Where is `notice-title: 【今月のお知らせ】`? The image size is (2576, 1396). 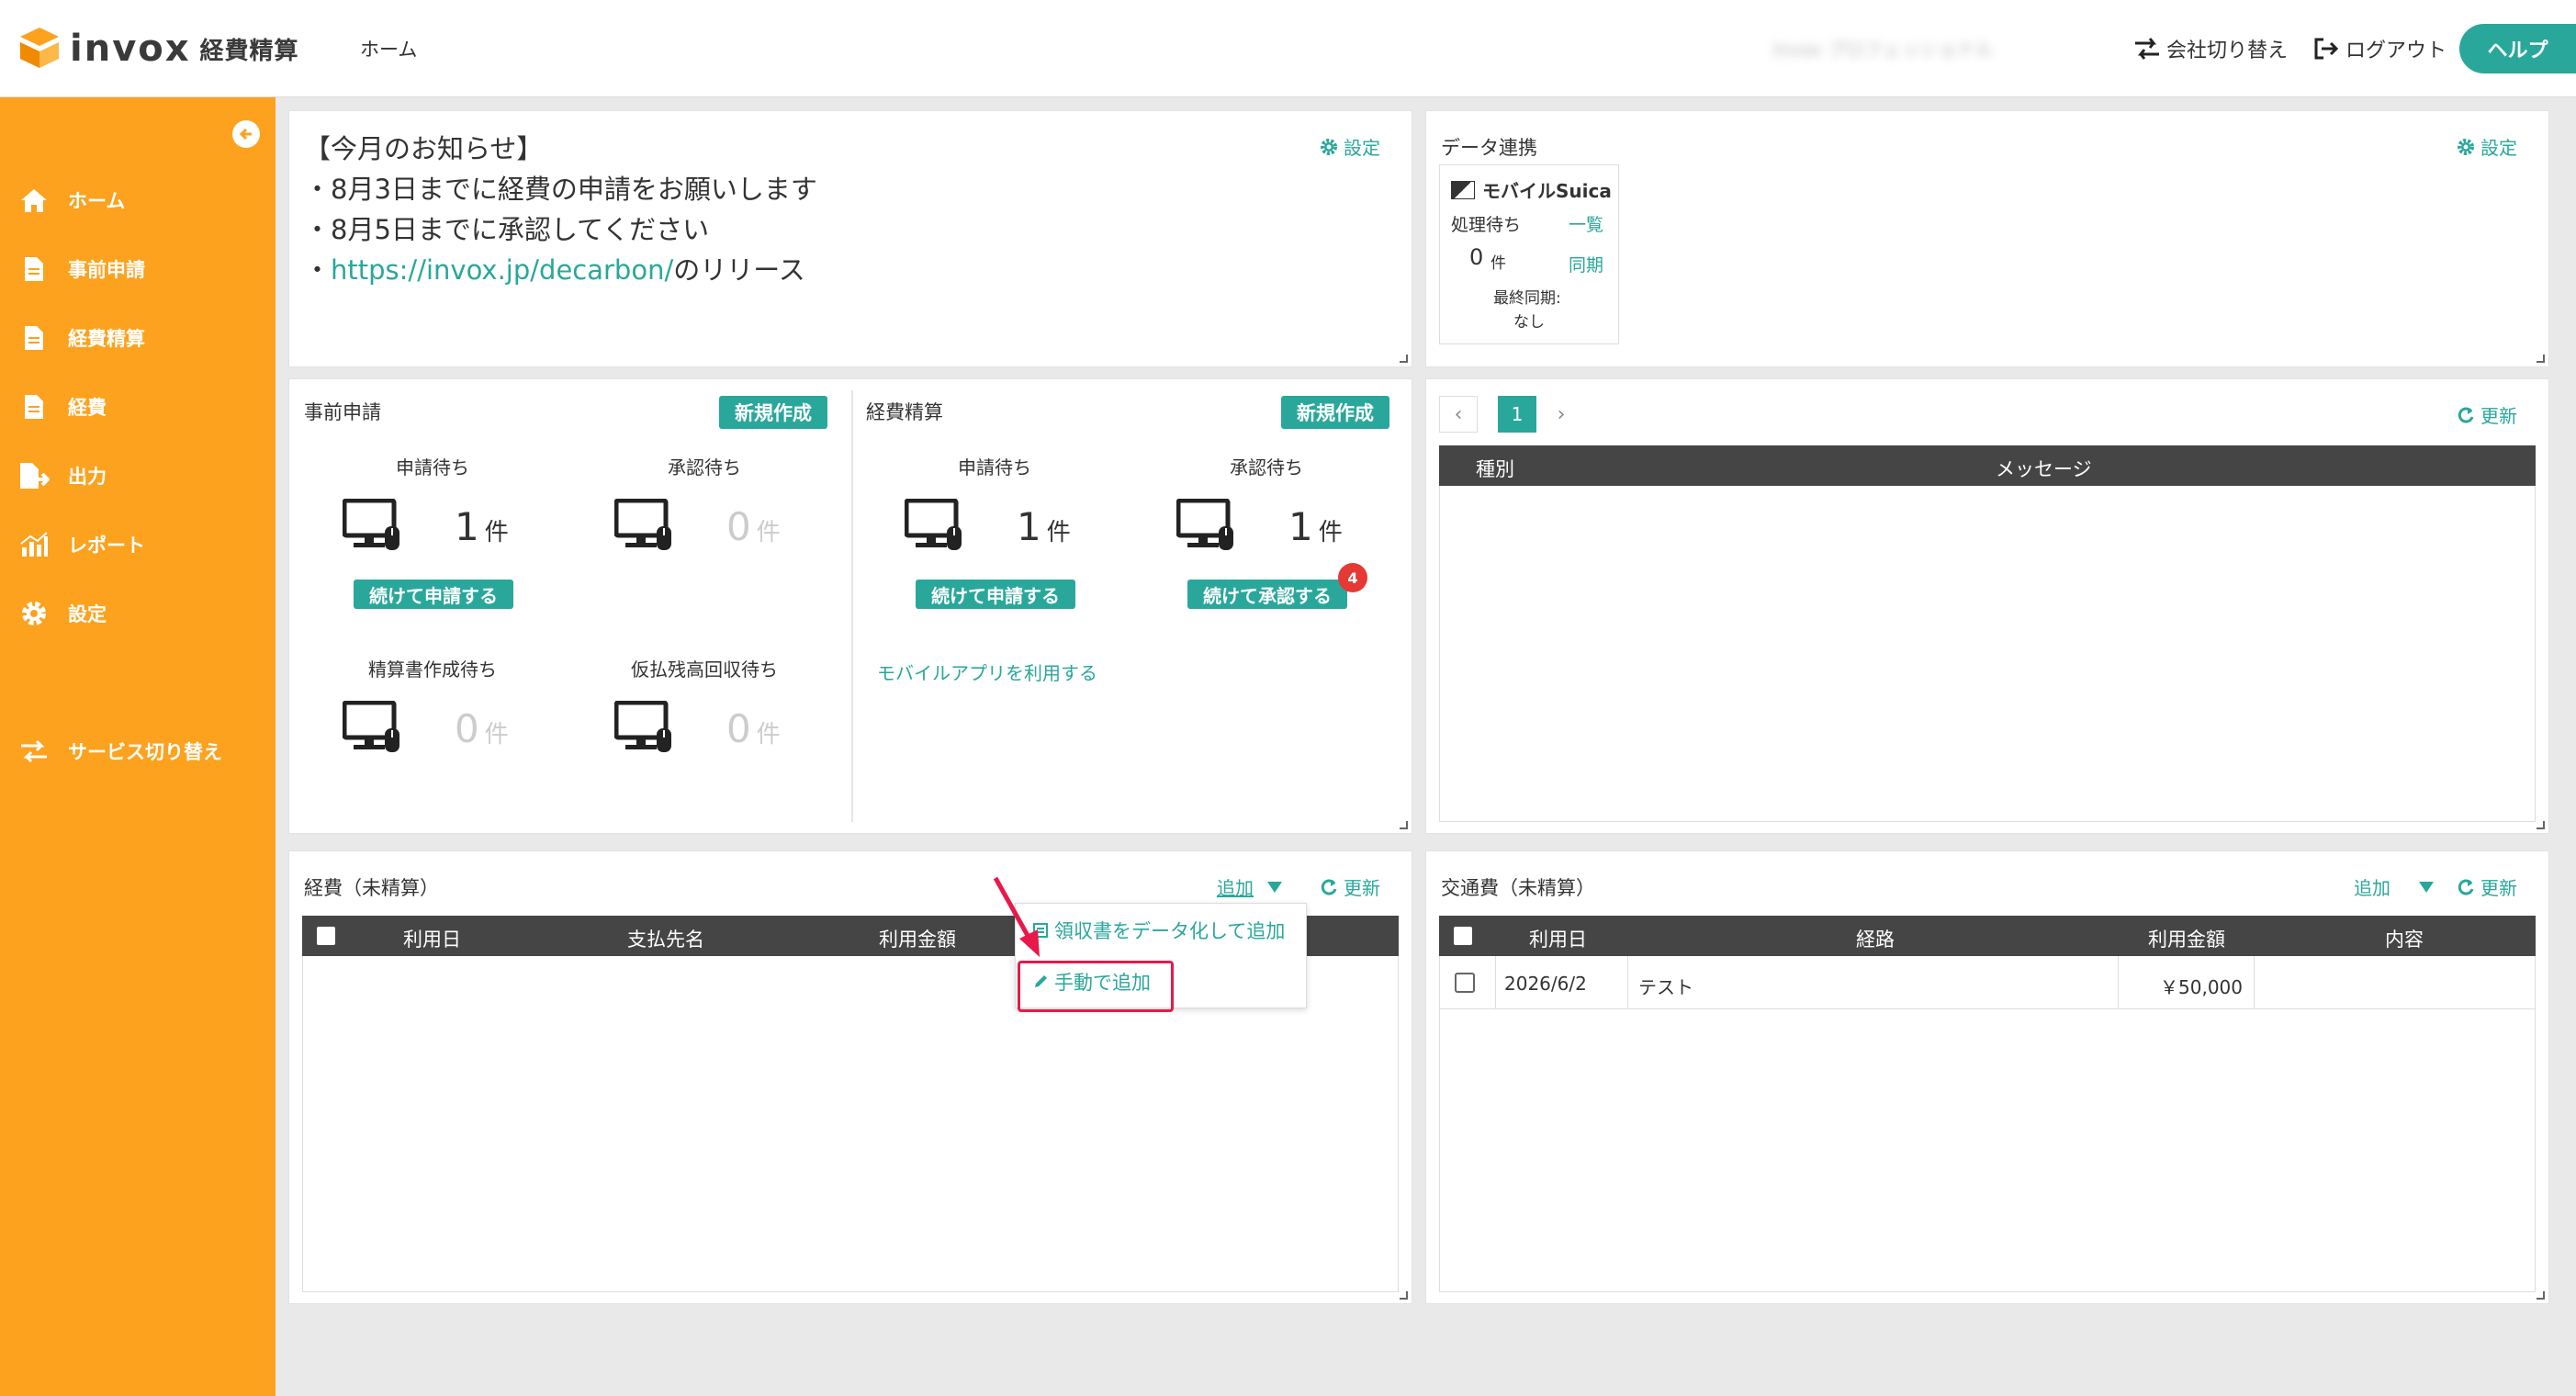 notice-title: 【今月のお知らせ】 is located at coordinates (424, 148).